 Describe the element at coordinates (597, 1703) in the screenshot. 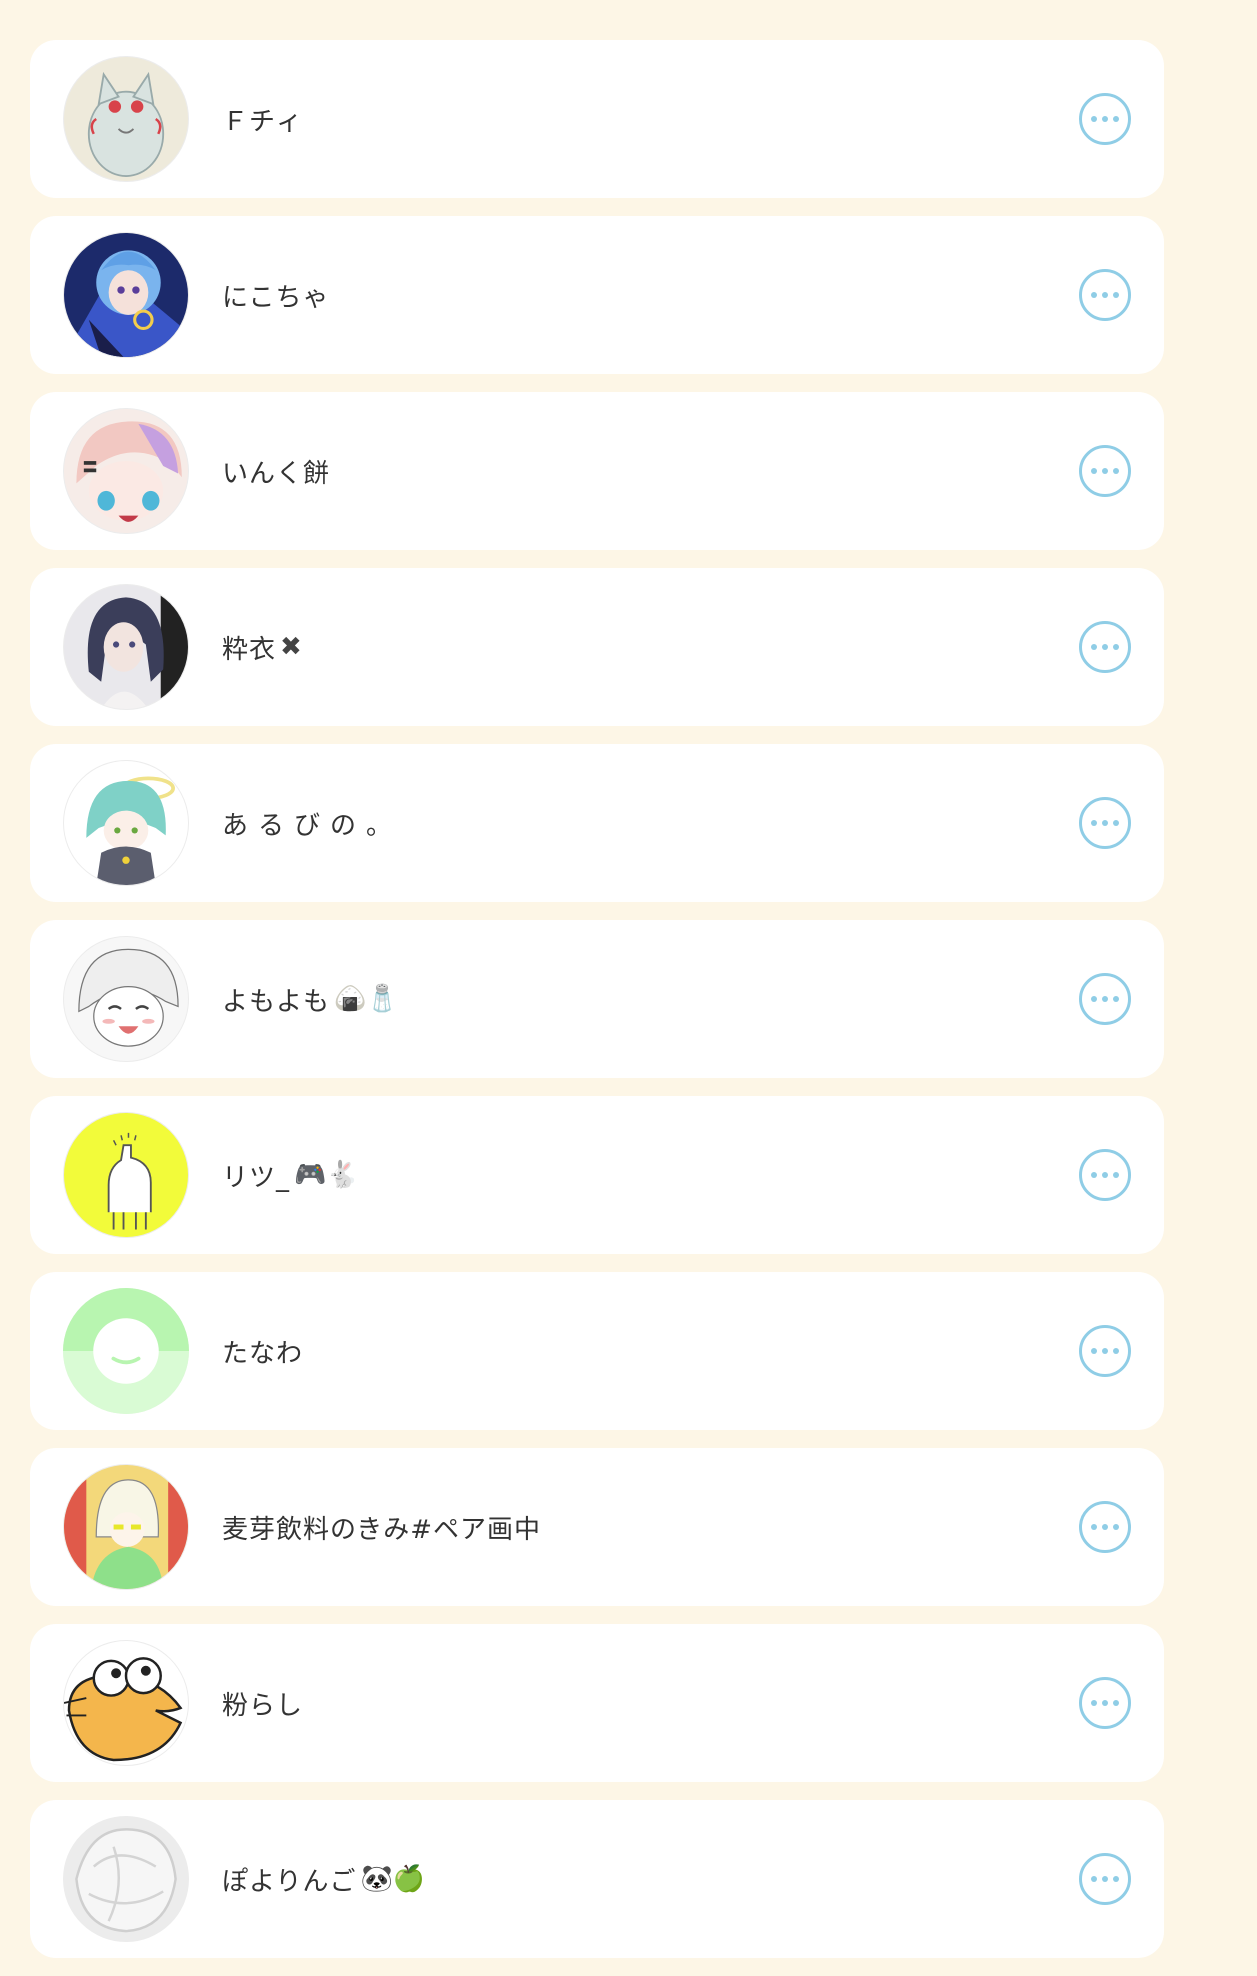

I see `list-item: 粉らし` at that location.